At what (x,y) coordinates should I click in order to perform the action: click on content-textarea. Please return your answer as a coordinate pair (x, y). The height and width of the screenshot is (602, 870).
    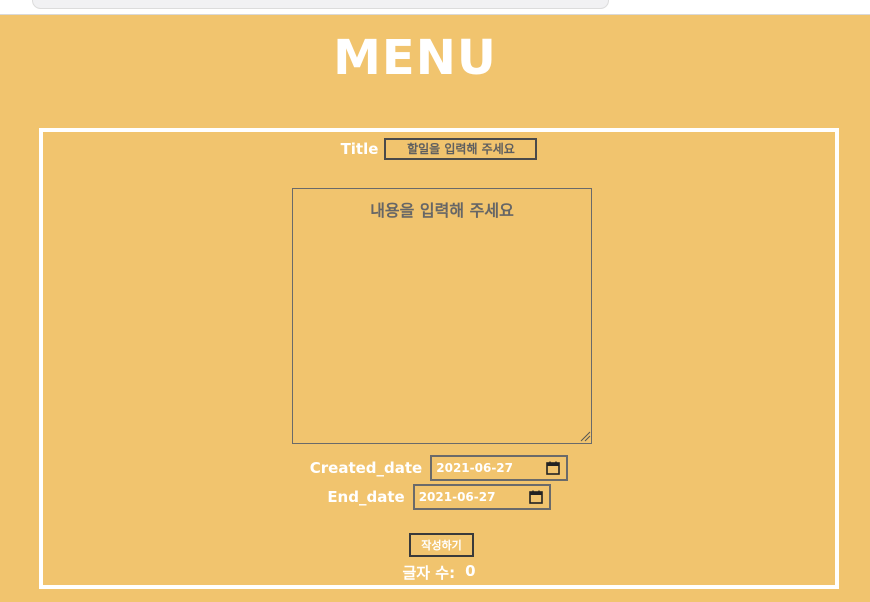
    Looking at the image, I should click on (442, 316).